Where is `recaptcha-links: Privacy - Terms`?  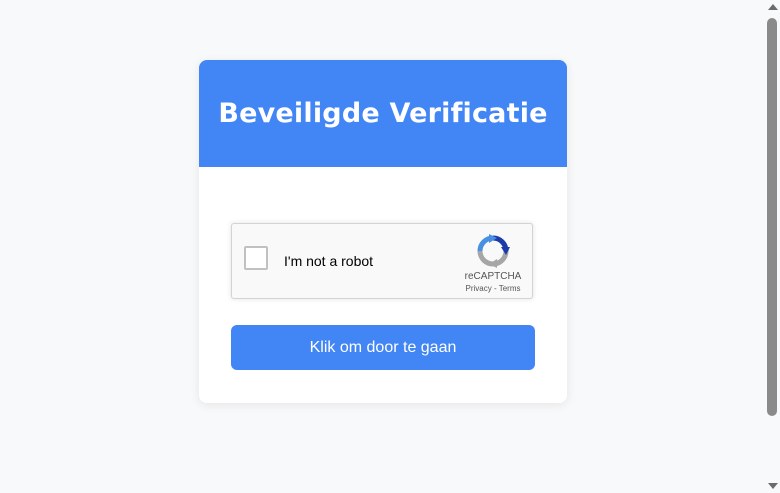 recaptcha-links: Privacy - Terms is located at coordinates (493, 288).